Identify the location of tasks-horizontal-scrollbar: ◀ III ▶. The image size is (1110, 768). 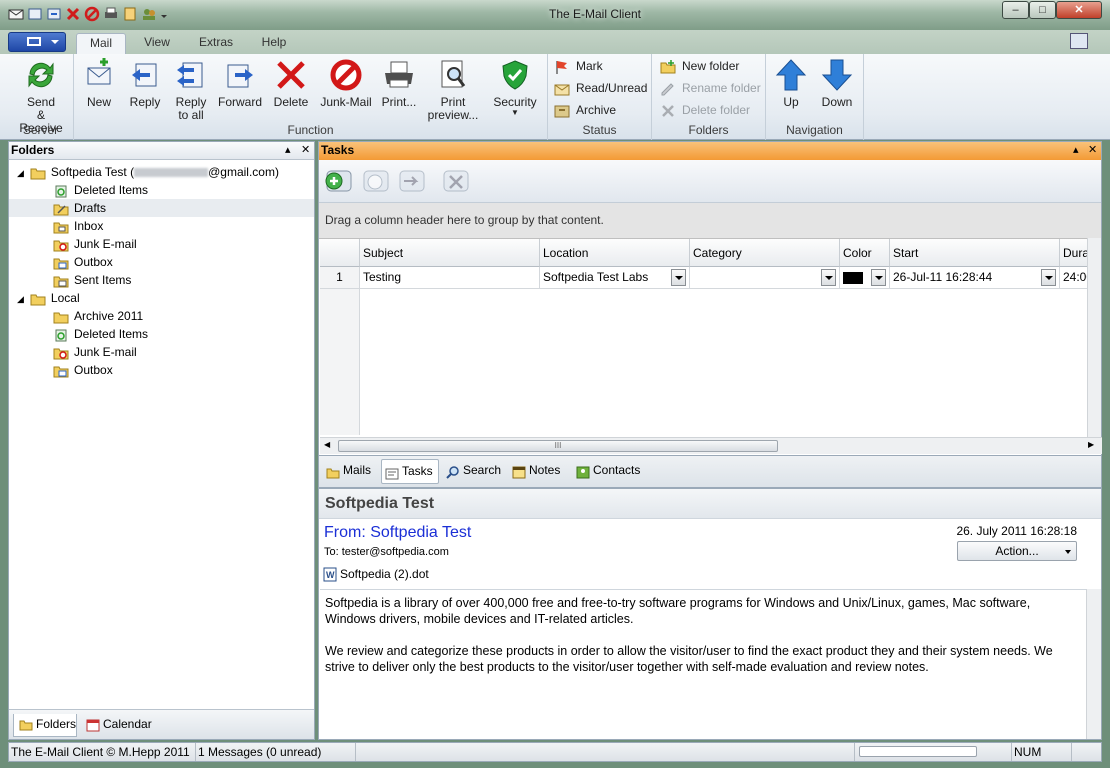
(711, 445).